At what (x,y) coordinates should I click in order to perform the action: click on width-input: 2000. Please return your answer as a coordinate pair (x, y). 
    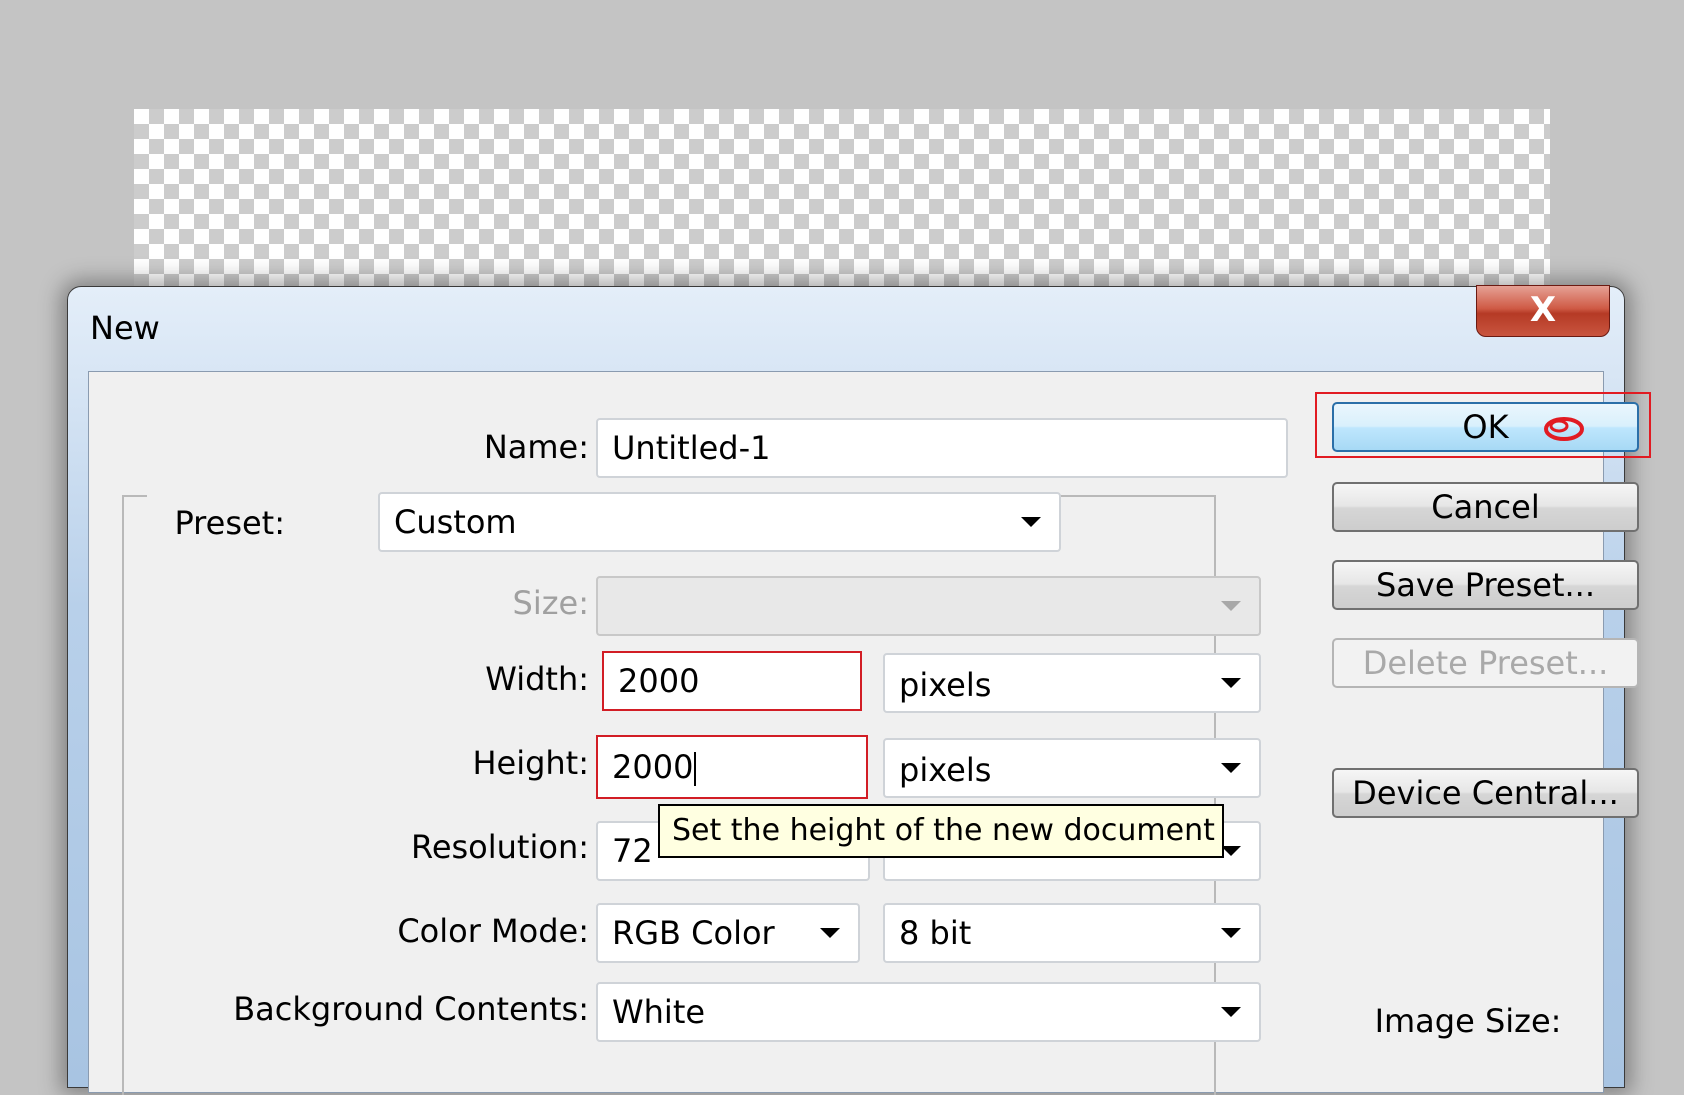
    Looking at the image, I should click on (732, 681).